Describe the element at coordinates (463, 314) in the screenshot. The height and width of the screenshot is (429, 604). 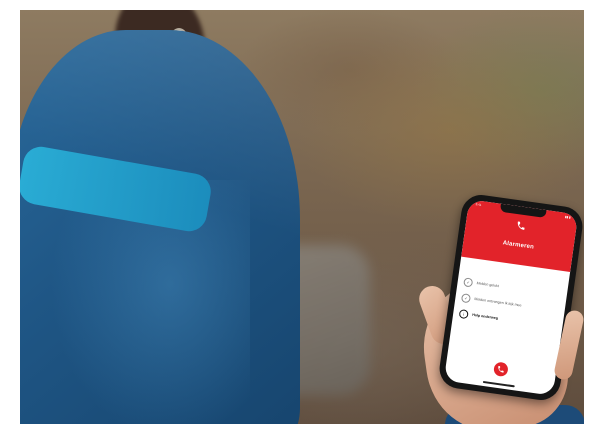
I see `info-icon: i` at that location.